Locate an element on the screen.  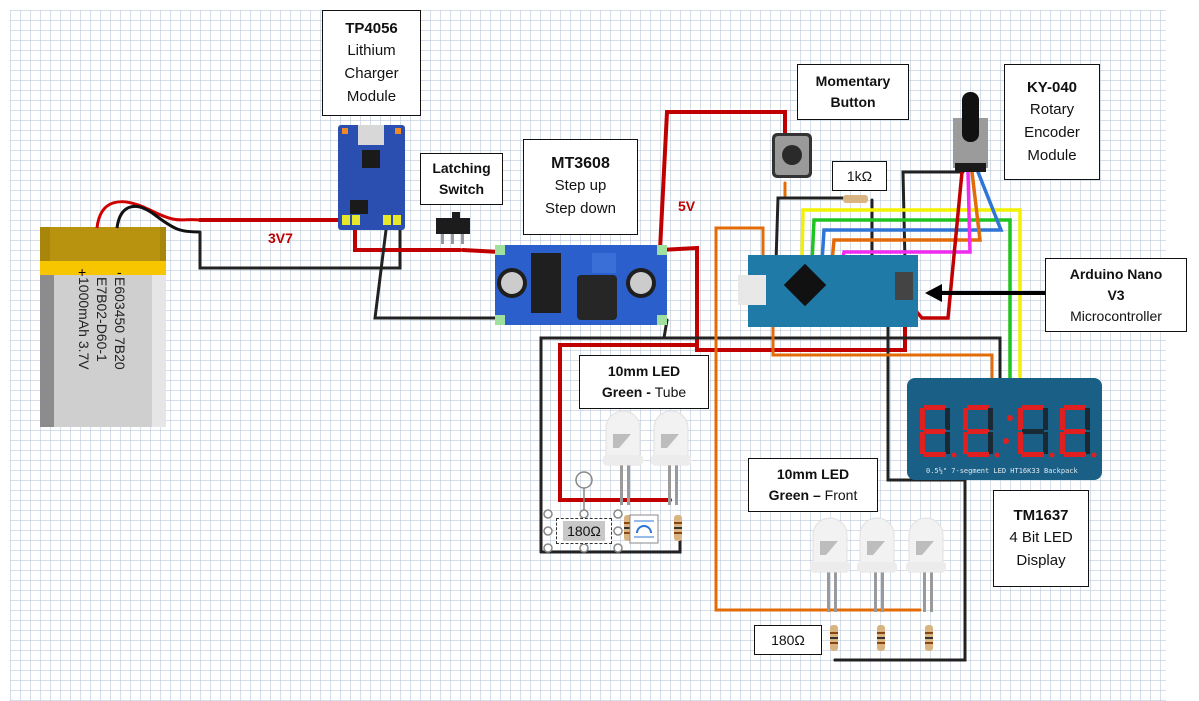
label-tp4056-line: Charger is located at coordinates (371, 73).